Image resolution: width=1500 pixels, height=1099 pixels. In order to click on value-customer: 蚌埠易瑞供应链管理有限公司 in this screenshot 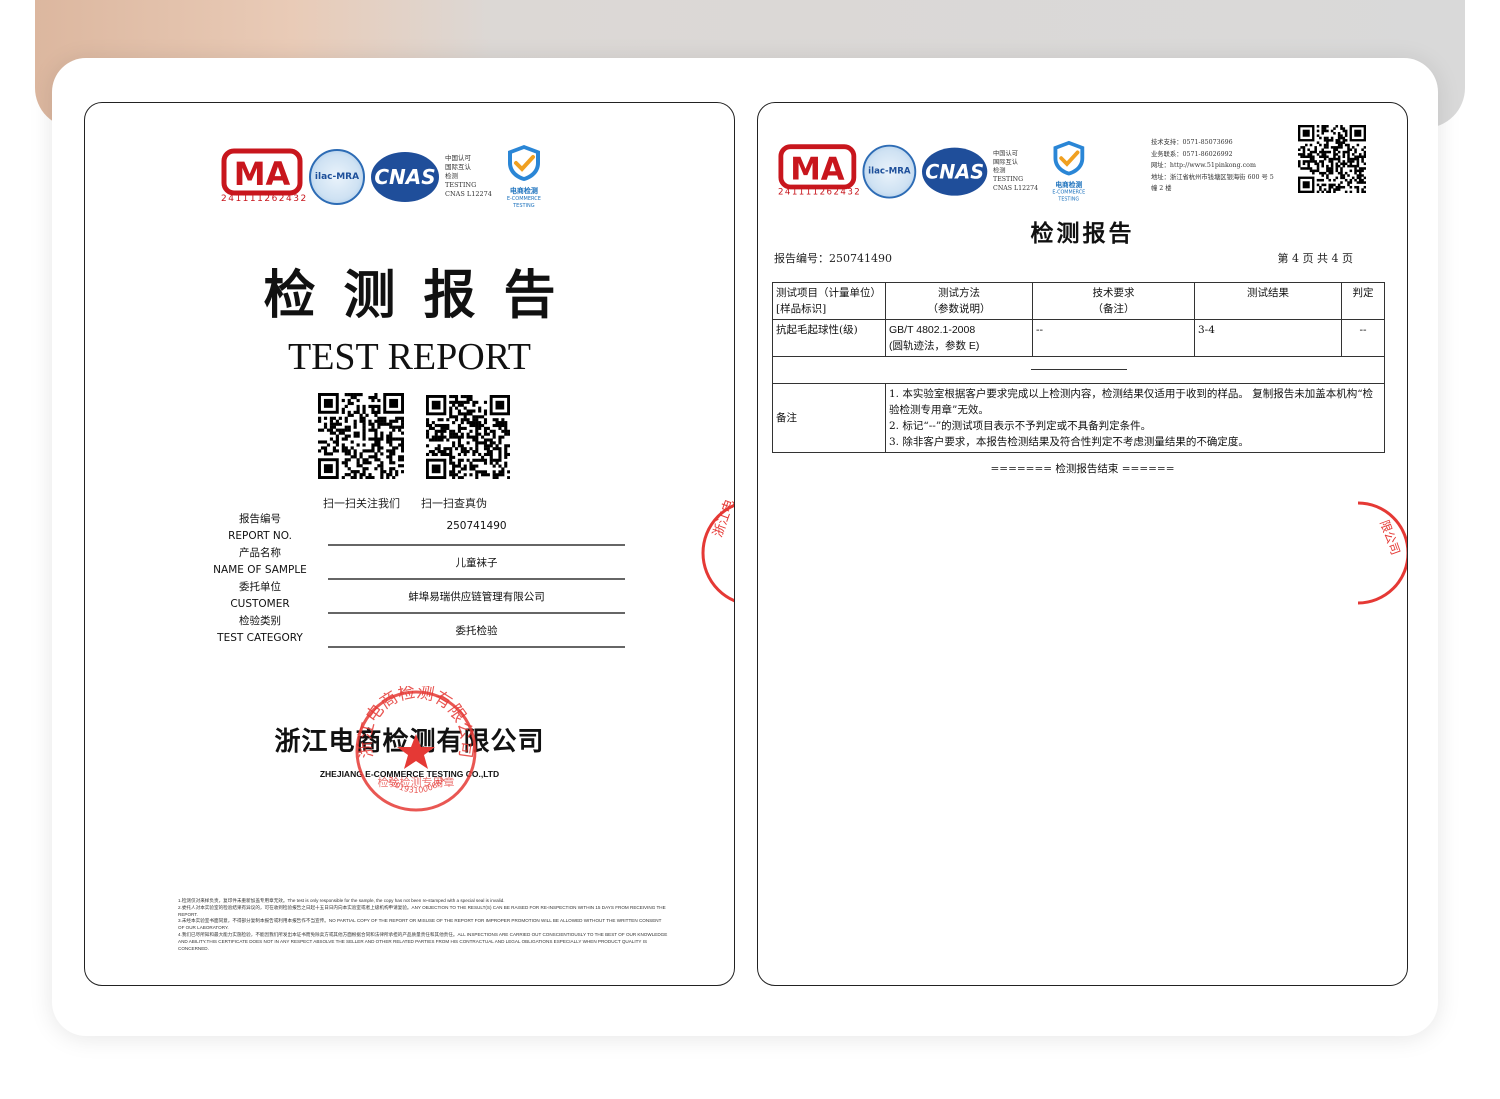, I will do `click(476, 597)`.